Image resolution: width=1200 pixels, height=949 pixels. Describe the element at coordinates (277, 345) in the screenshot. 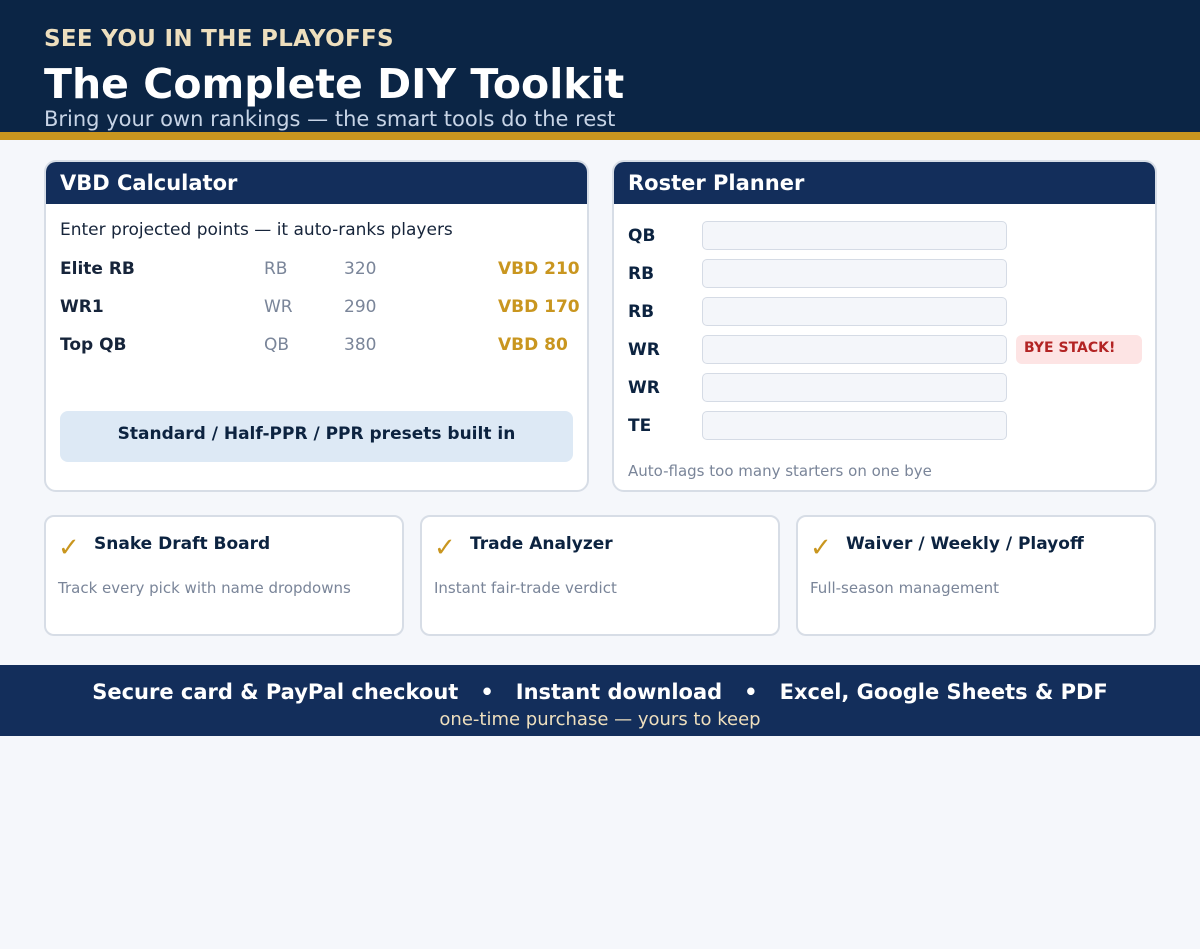

I see `player-position: QB` at that location.